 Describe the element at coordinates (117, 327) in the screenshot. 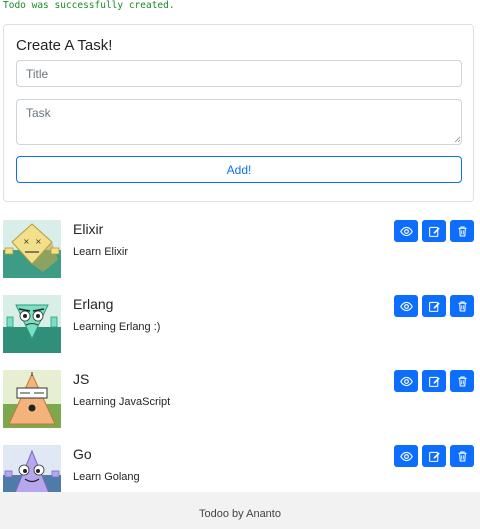

I see `todo-description: Learning Erlang :)` at that location.